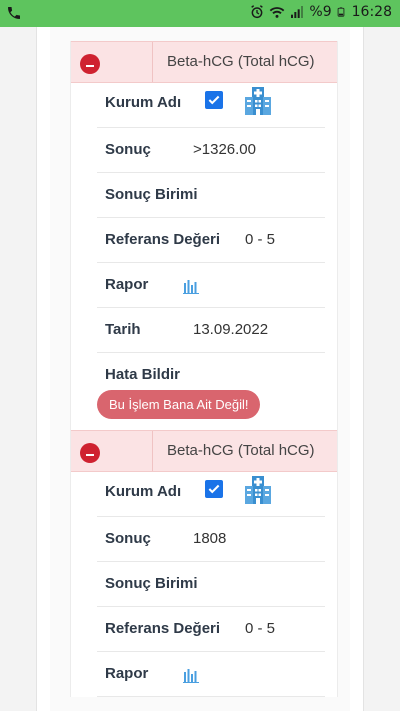 Image resolution: width=400 pixels, height=711 pixels. What do you see at coordinates (297, 12) in the screenshot?
I see `signal-icon` at bounding box center [297, 12].